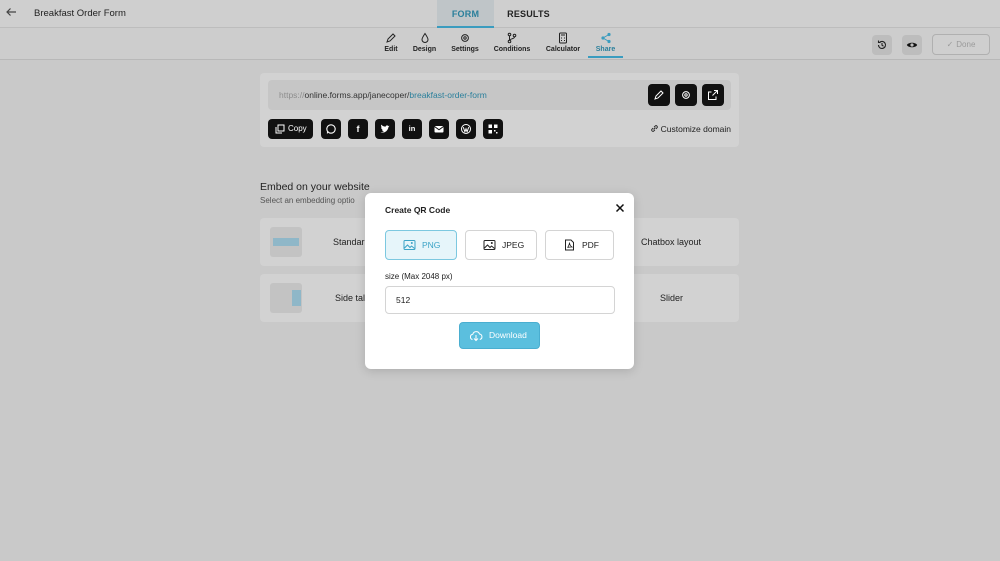 Image resolution: width=1000 pixels, height=561 pixels. Describe the element at coordinates (654, 128) in the screenshot. I see `link-icon` at that location.